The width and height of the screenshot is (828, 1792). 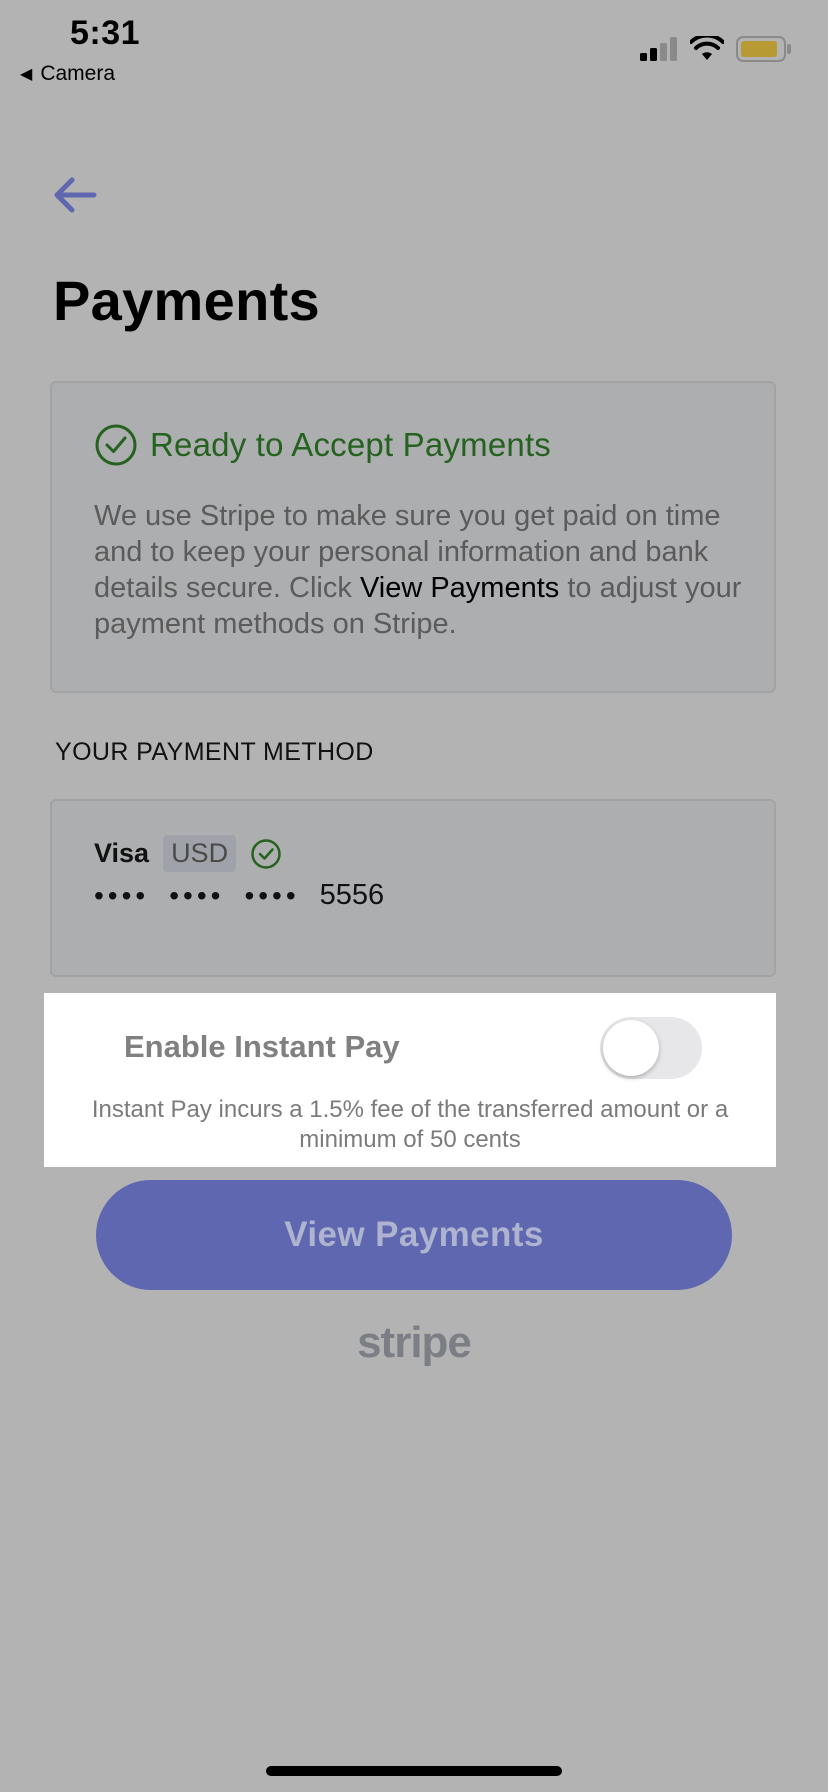 What do you see at coordinates (105, 33) in the screenshot?
I see `status-time: 5:31` at bounding box center [105, 33].